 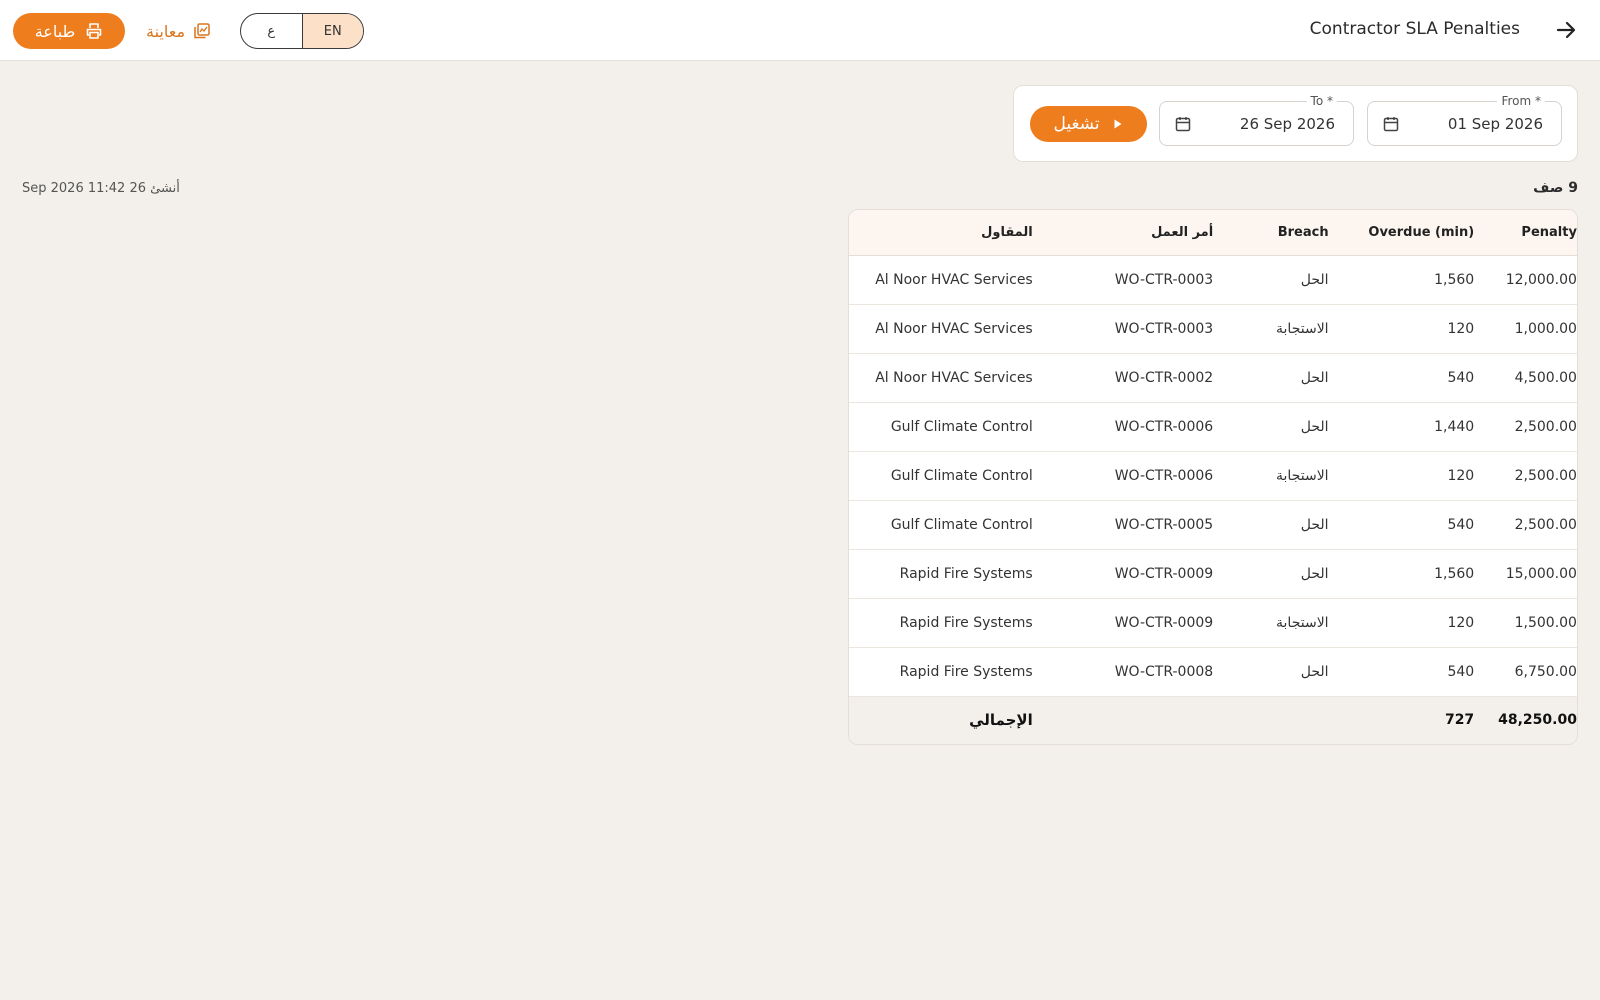 I want to click on total-work-order-empty, so click(x=1136, y=720).